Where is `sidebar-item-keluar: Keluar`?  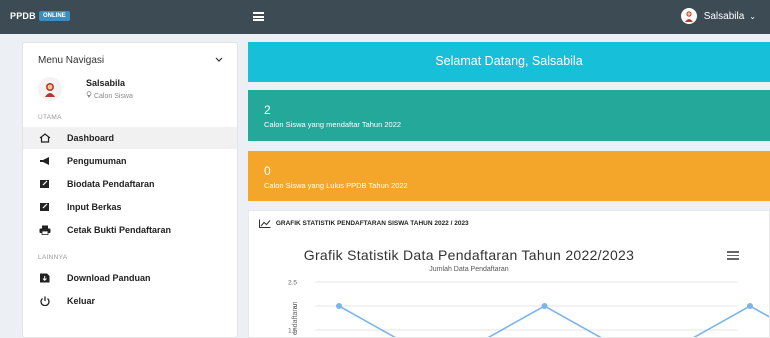
sidebar-item-keluar: Keluar is located at coordinates (130, 301).